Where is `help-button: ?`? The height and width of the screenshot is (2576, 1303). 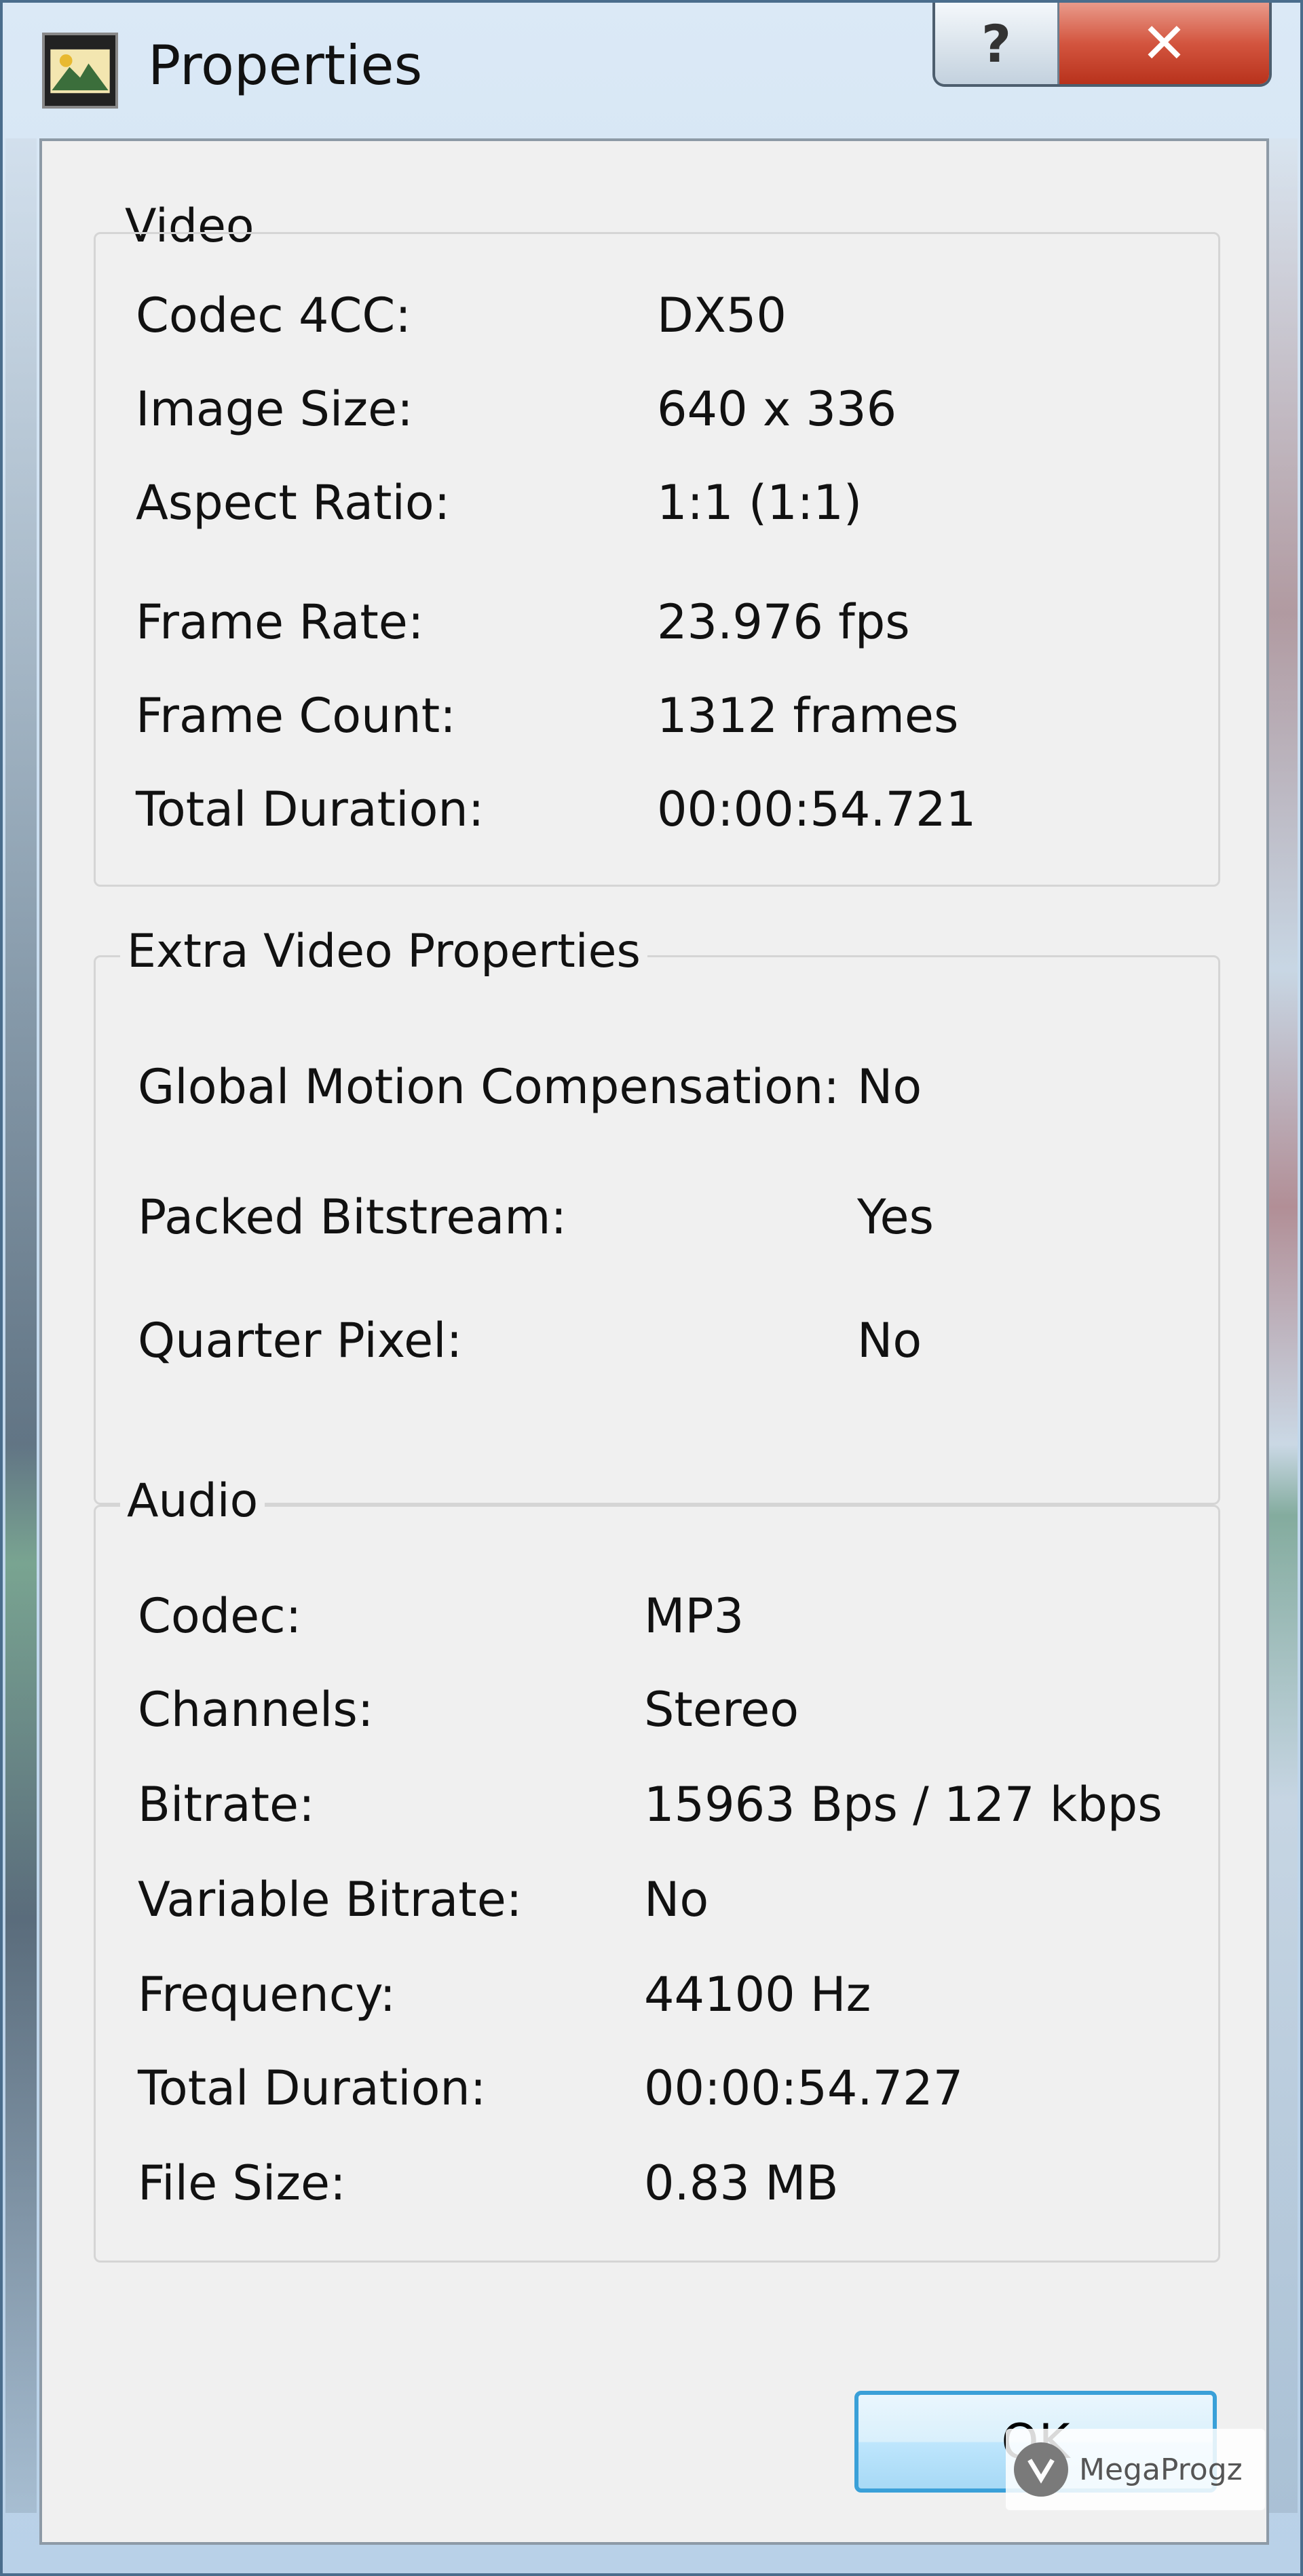
help-button: ? is located at coordinates (997, 43).